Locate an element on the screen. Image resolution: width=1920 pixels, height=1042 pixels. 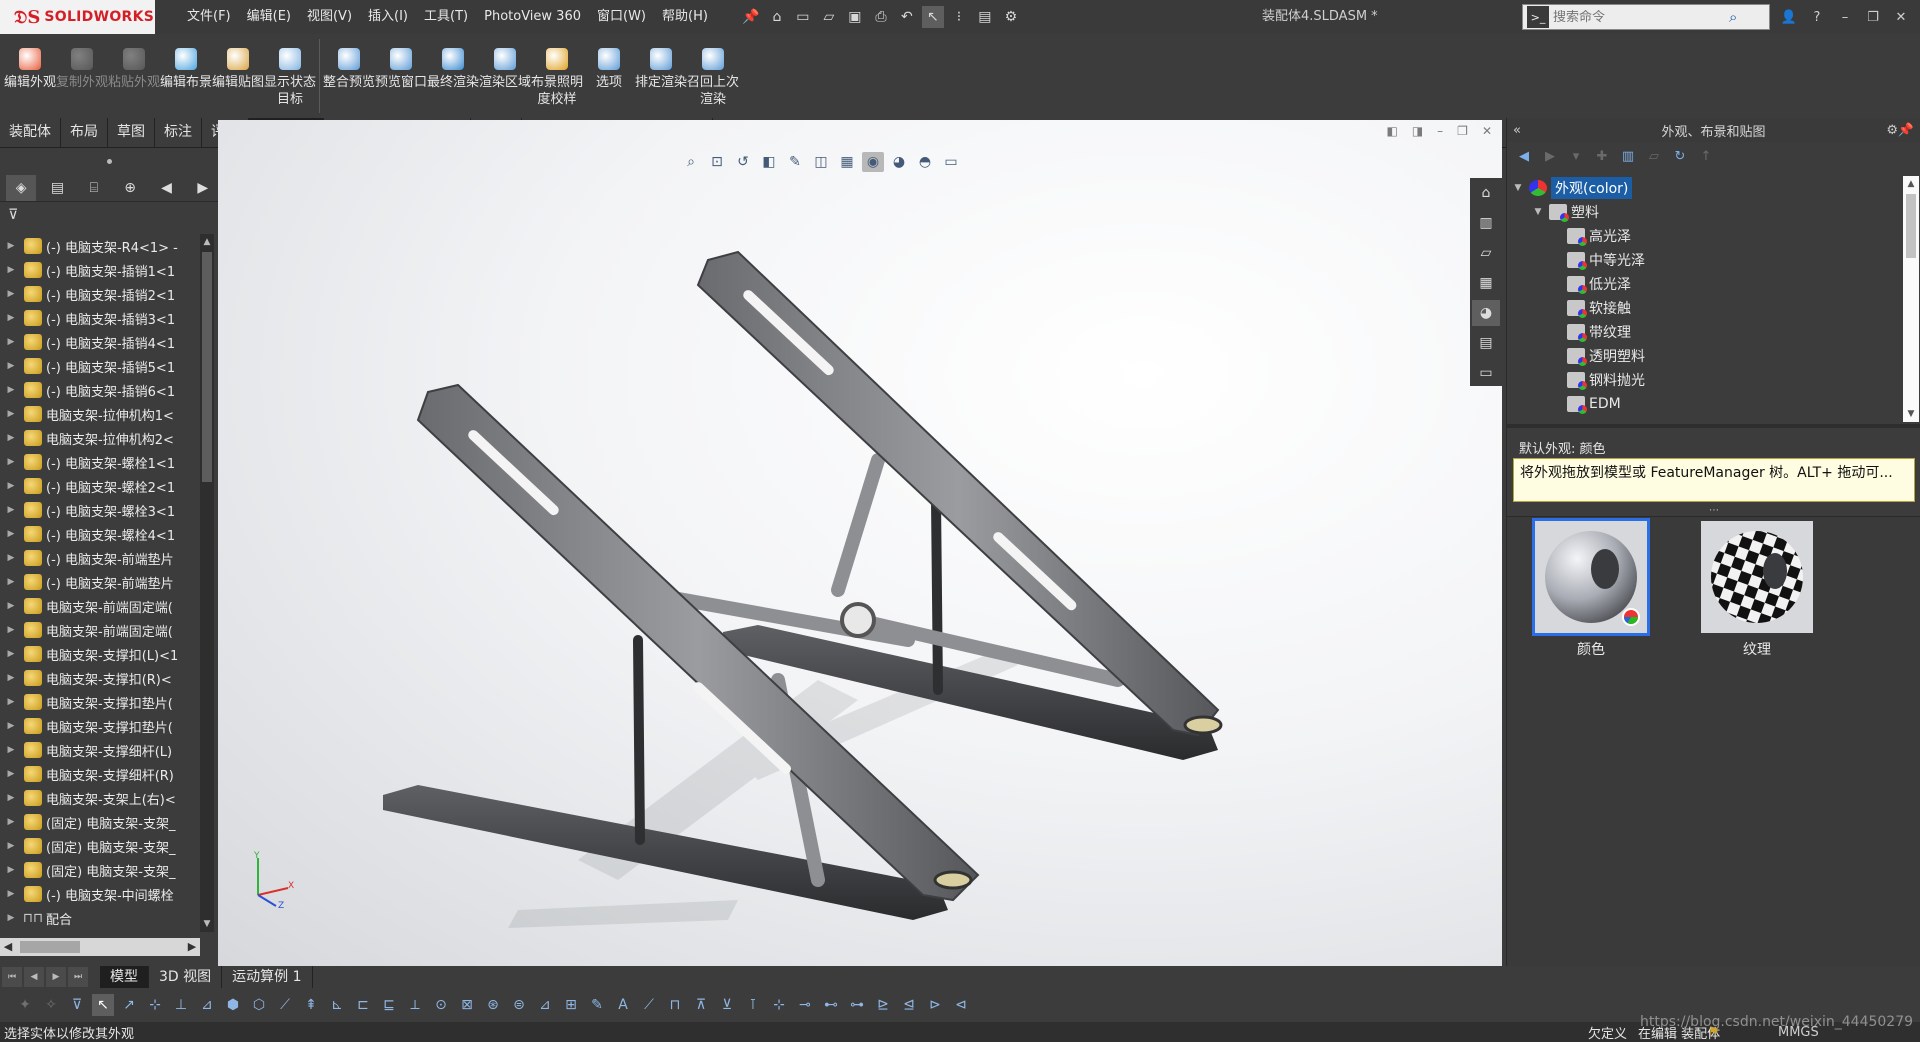
filter-tool-icon: ⊳ is located at coordinates (935, 1005).